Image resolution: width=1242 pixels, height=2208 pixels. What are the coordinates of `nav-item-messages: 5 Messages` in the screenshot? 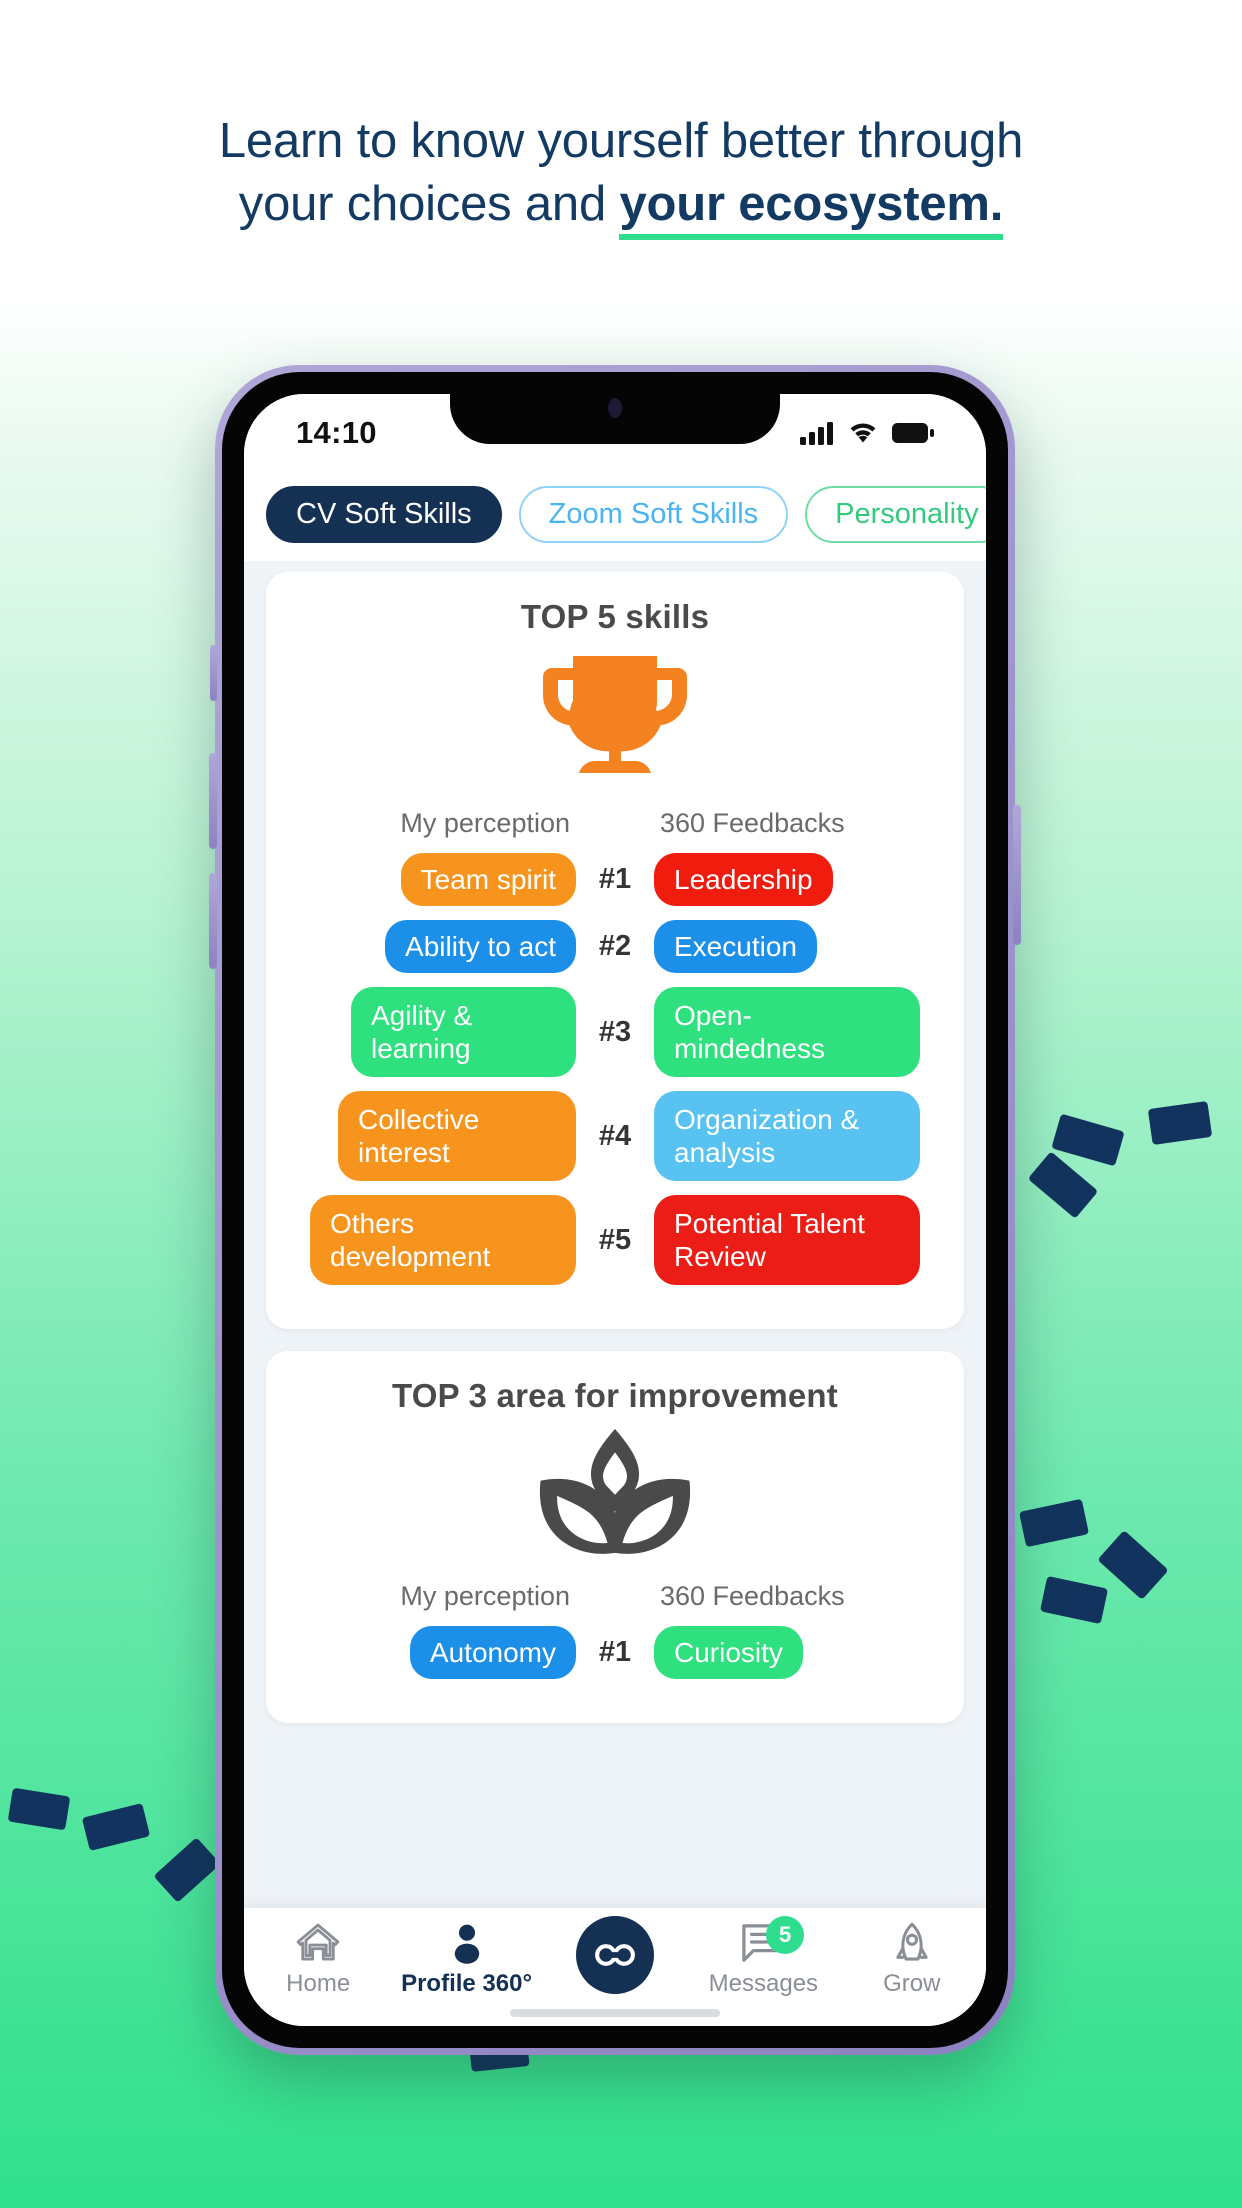 It's located at (763, 1957).